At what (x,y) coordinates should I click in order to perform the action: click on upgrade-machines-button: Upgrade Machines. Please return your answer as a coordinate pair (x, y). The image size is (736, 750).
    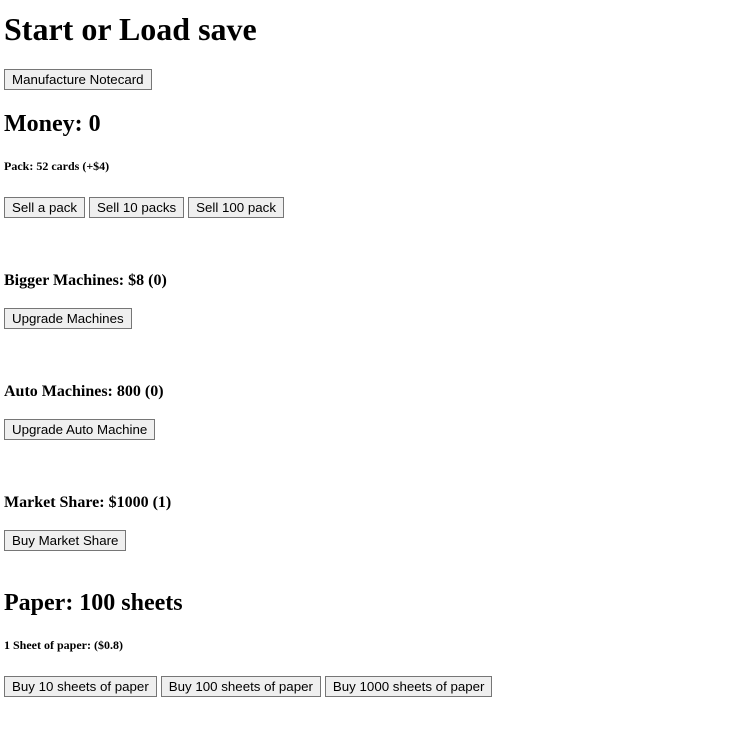
    Looking at the image, I should click on (68, 318).